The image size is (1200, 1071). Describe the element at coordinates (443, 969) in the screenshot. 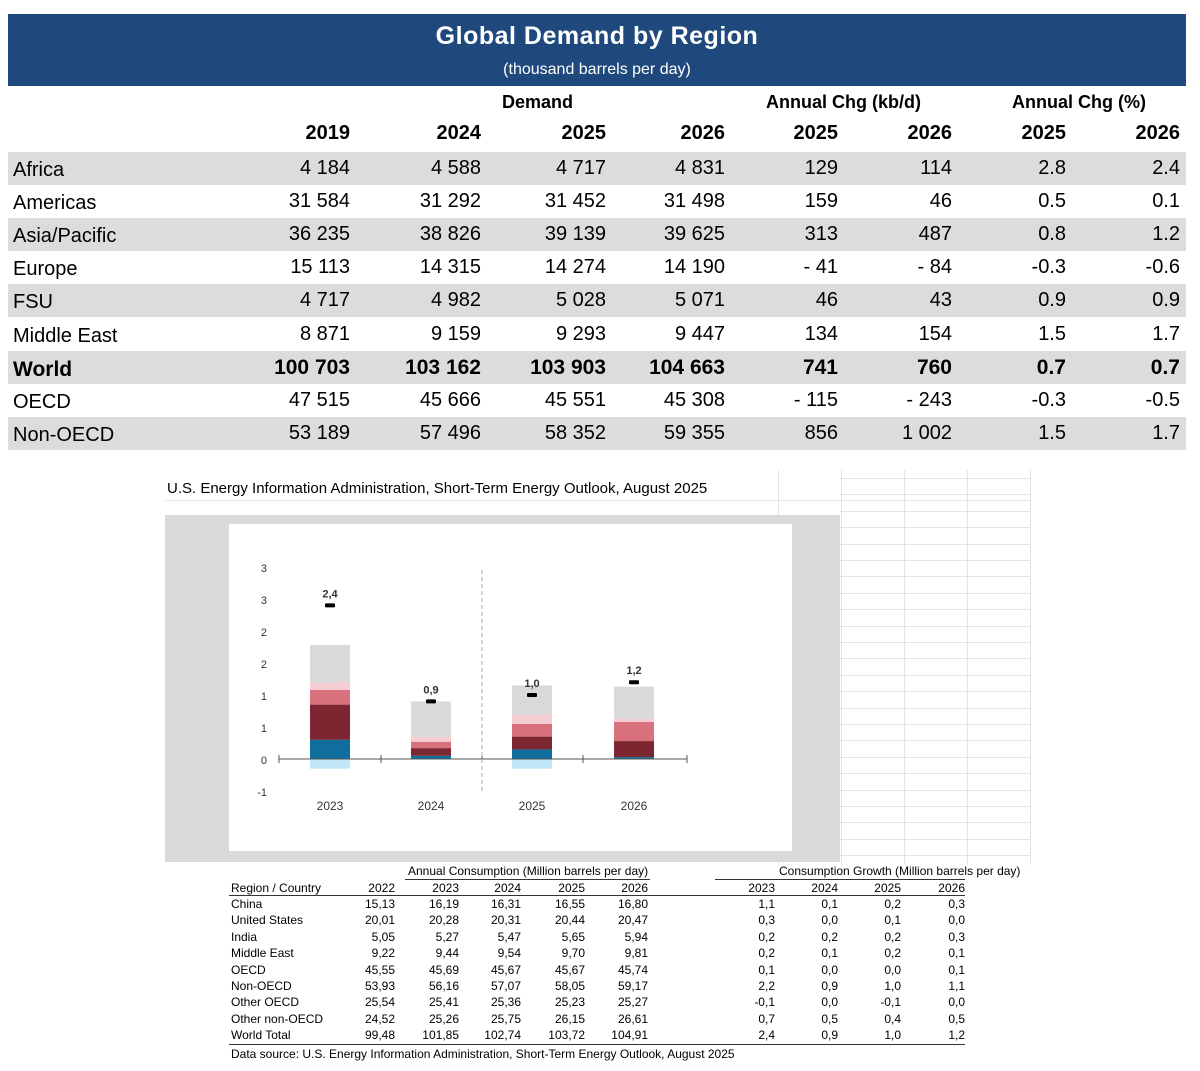

I see `consumption-cell: 45,69` at that location.